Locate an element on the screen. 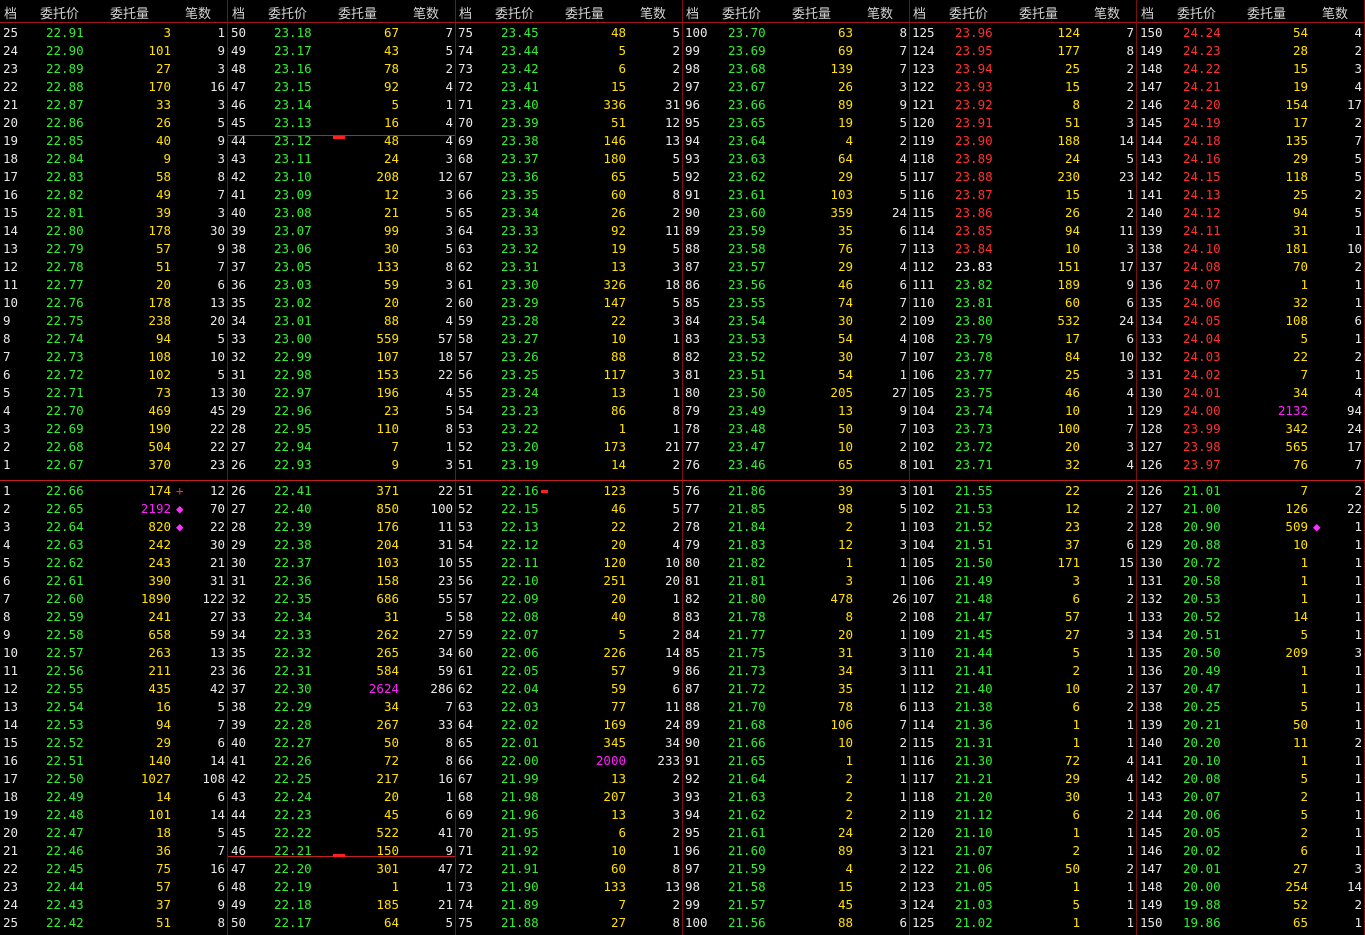 This screenshot has width=1365, height=935. buy-row: 58 22.08 40 8 is located at coordinates (568, 616).